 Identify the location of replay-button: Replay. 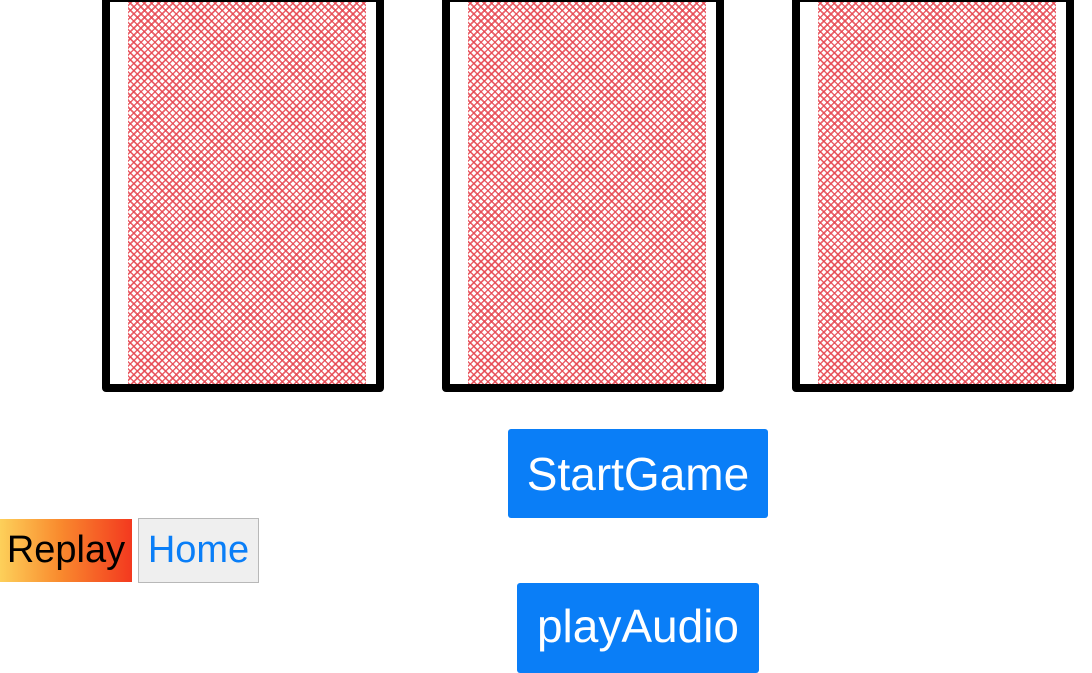
(66, 550).